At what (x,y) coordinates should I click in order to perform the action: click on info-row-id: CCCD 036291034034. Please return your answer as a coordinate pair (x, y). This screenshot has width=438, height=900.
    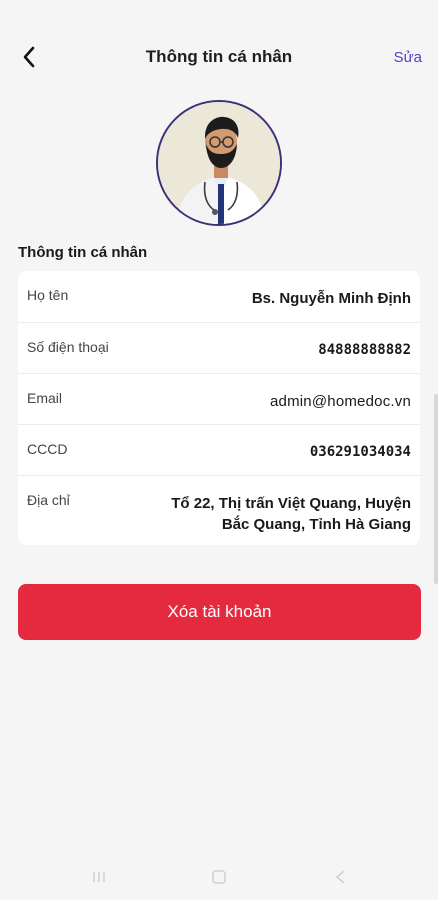
    Looking at the image, I should click on (219, 450).